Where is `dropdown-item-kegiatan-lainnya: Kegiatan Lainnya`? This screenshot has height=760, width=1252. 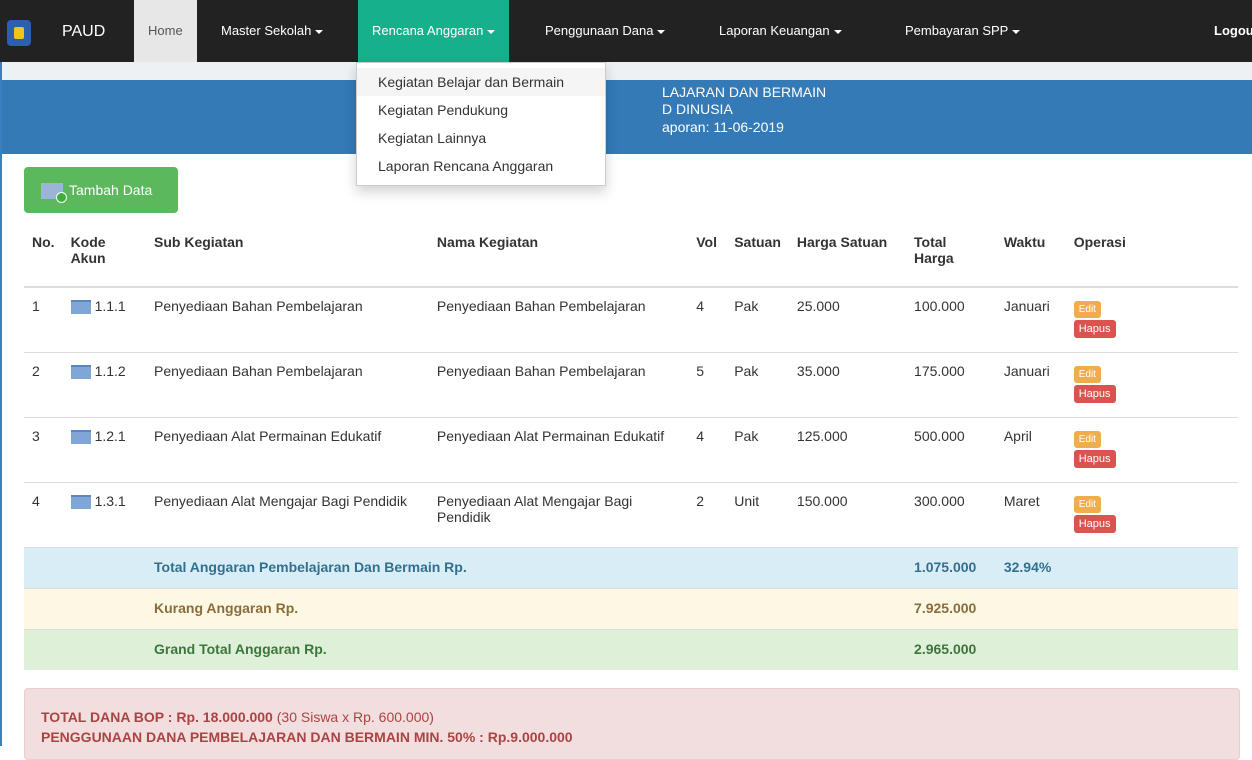
dropdown-item-kegiatan-lainnya: Kegiatan Lainnya is located at coordinates (481, 138).